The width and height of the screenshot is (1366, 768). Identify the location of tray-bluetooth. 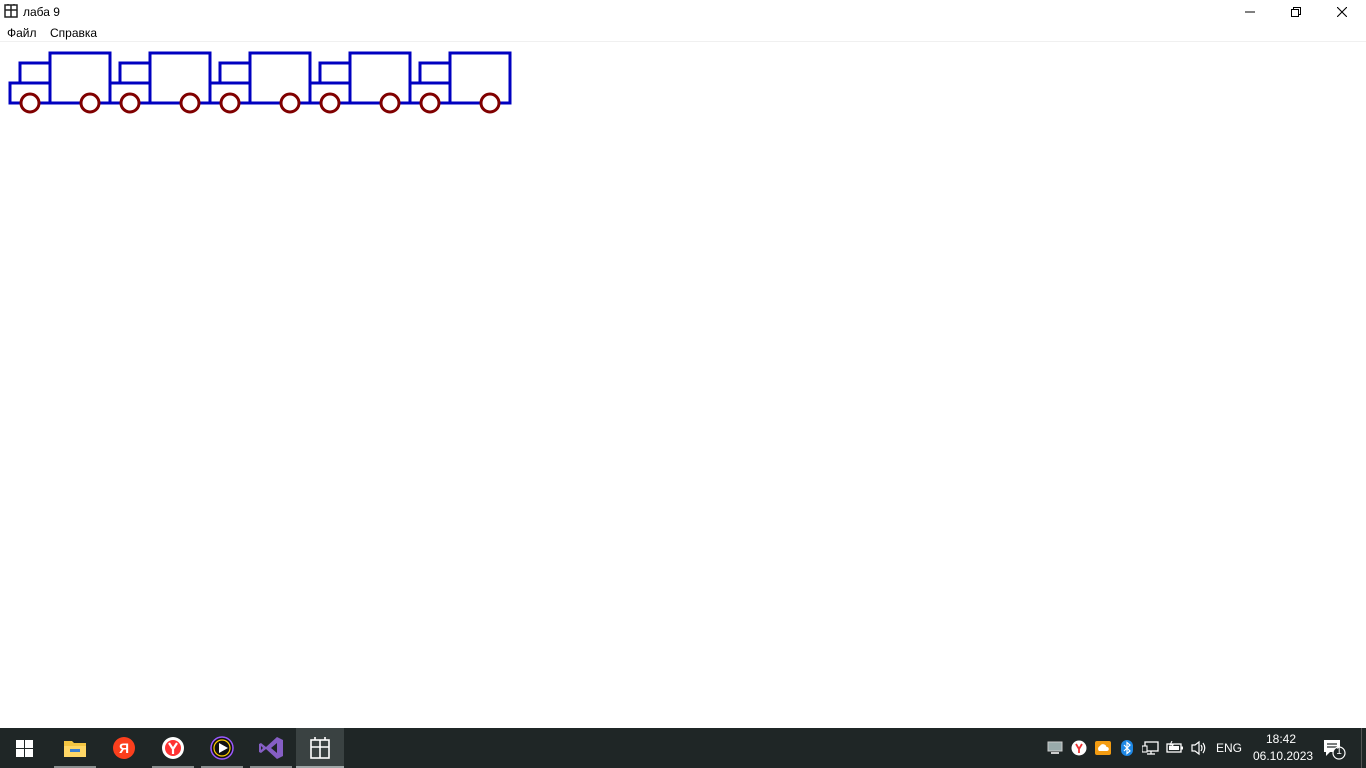
(1127, 748).